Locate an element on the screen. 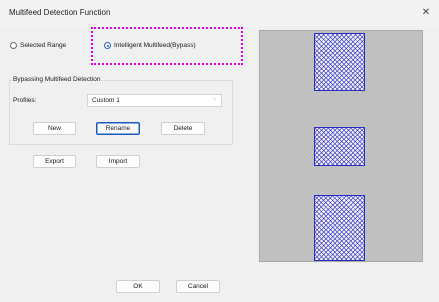 The width and height of the screenshot is (439, 302). import-button: Import is located at coordinates (118, 161).